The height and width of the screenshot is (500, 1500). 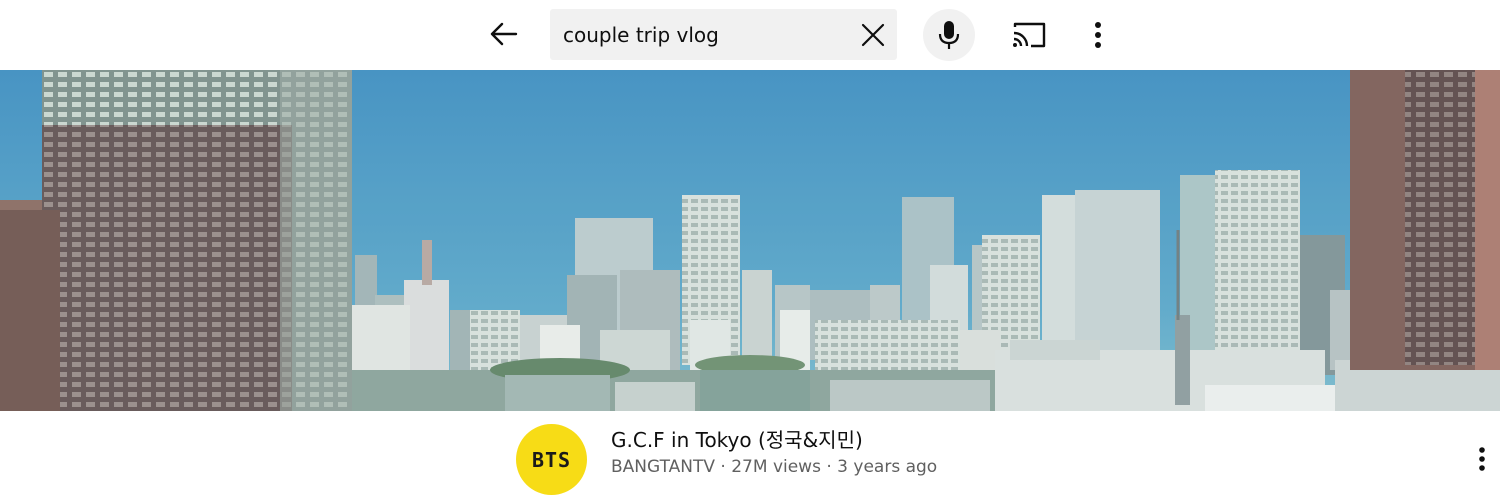 I want to click on close-icon, so click(x=873, y=35).